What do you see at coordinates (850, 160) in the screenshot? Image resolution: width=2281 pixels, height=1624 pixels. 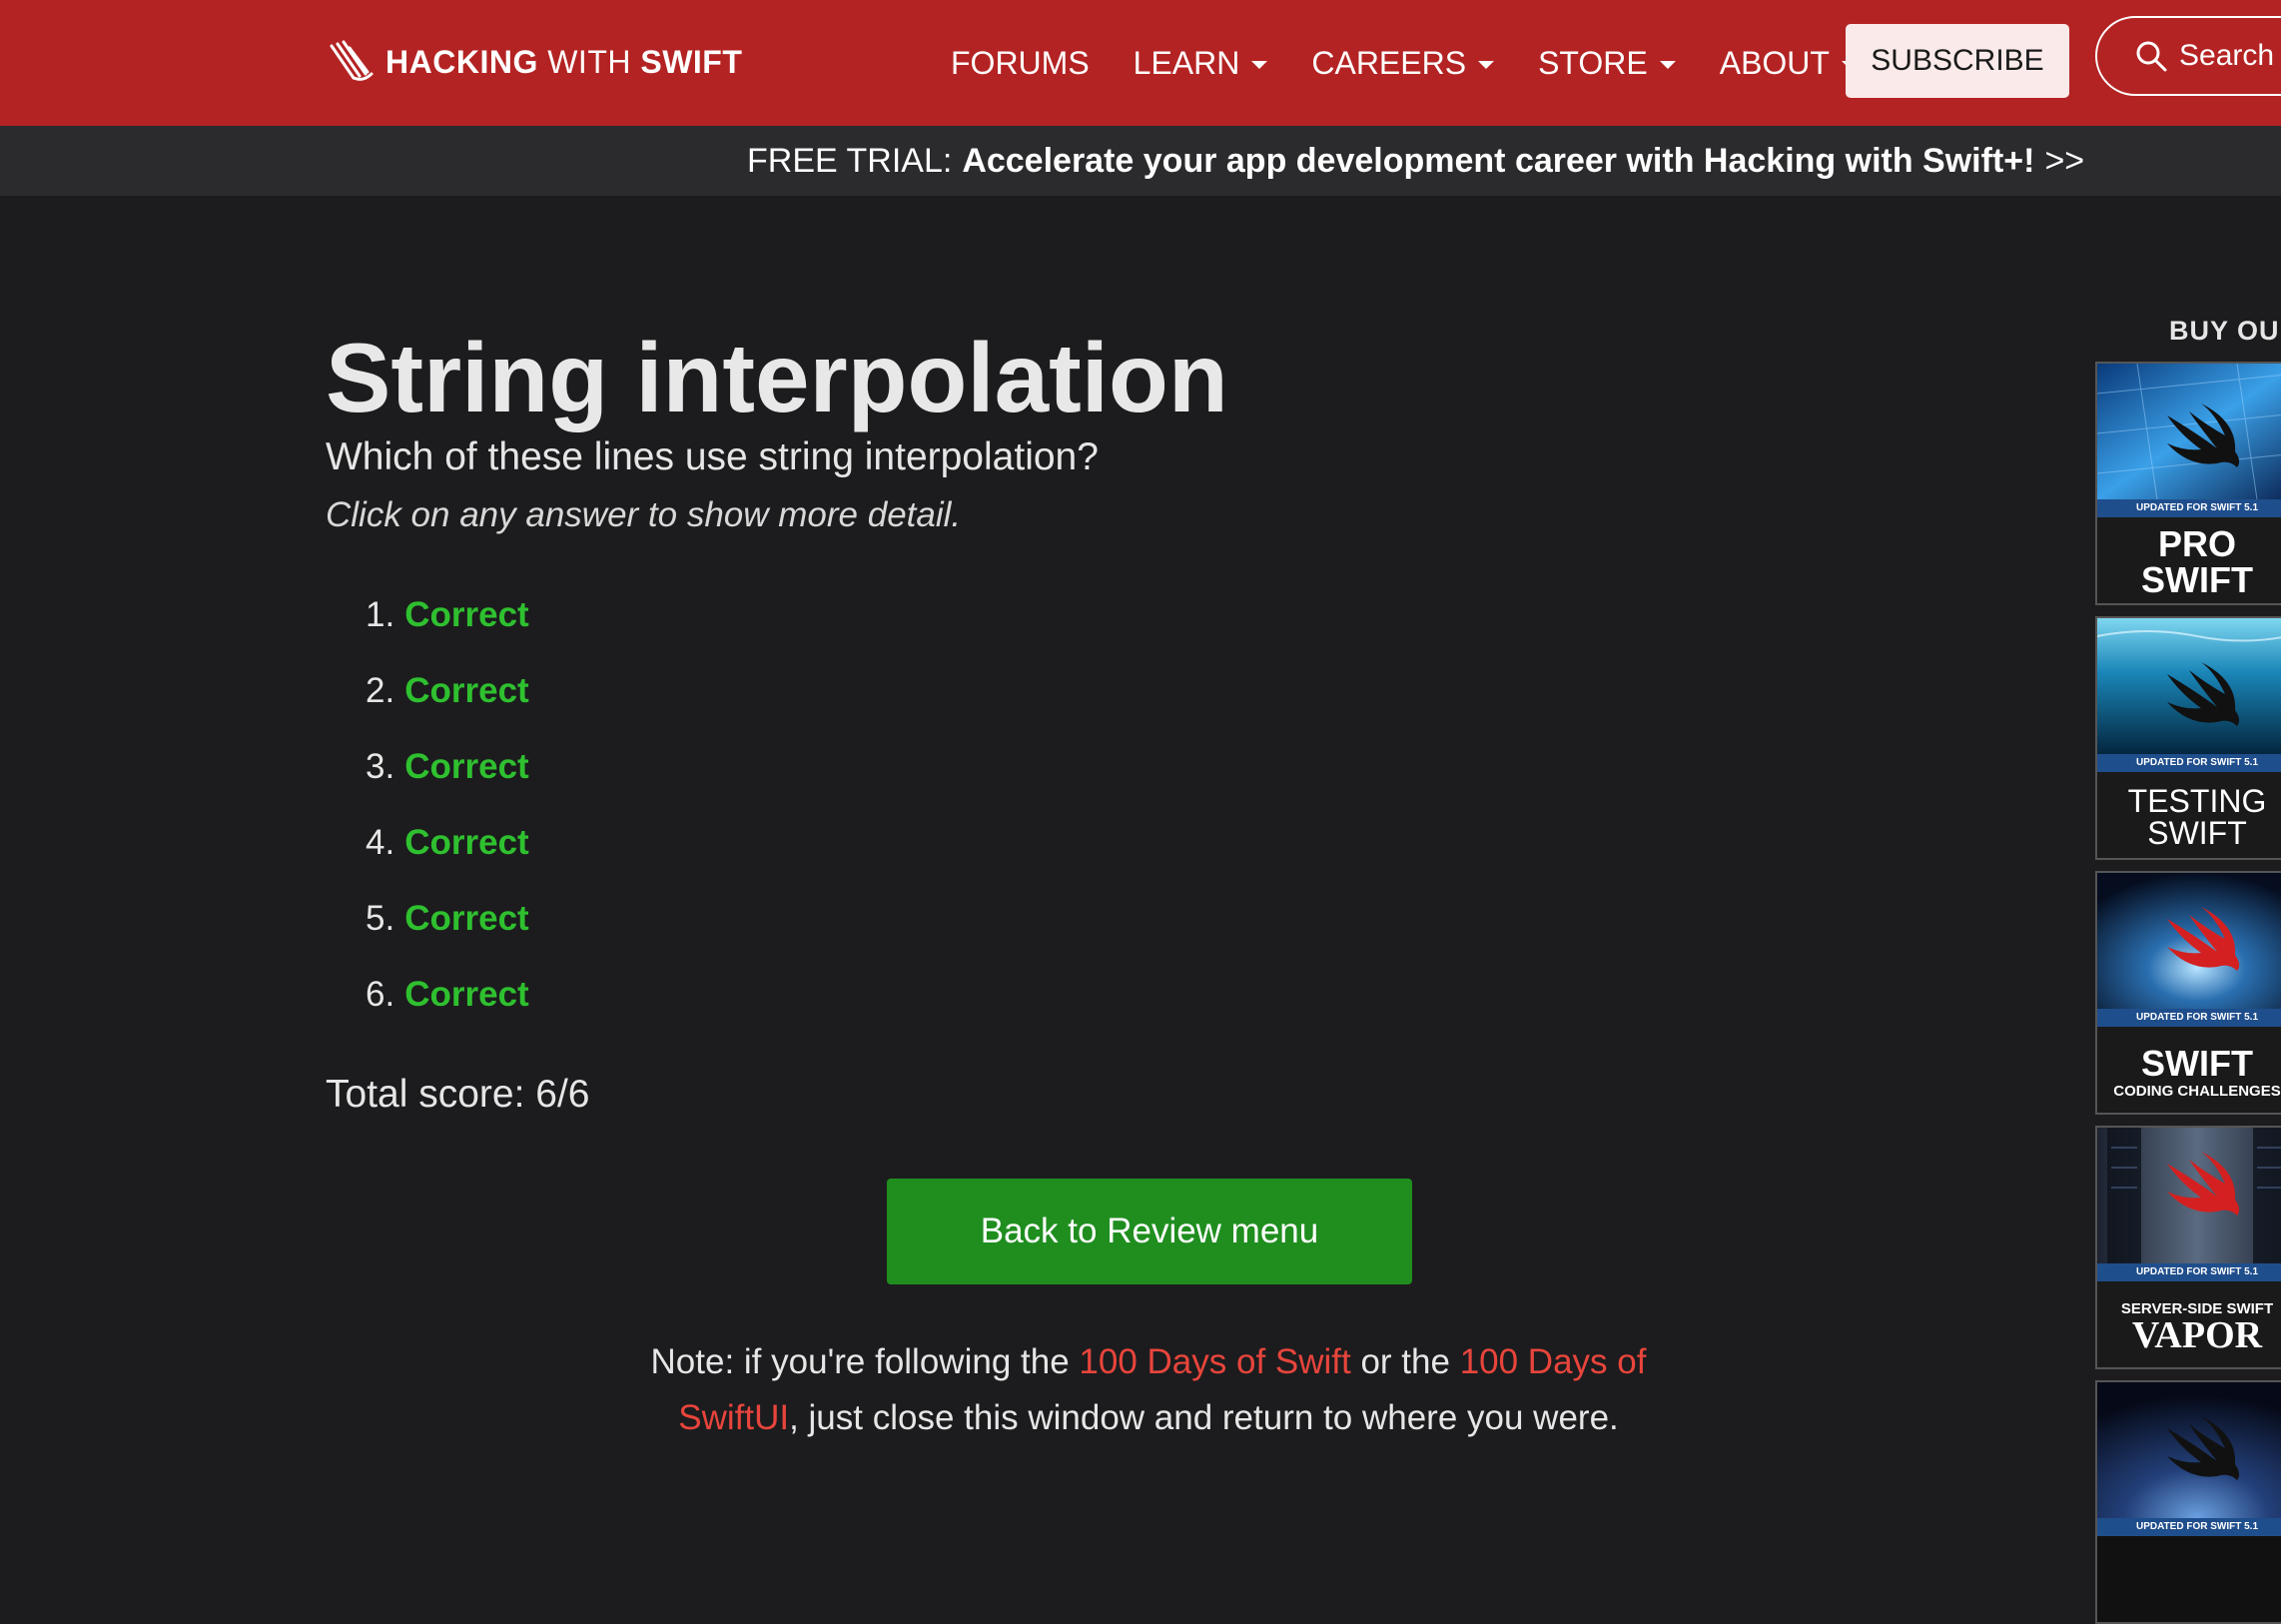 I see `promo-prefix: FREE TRIAL:` at bounding box center [850, 160].